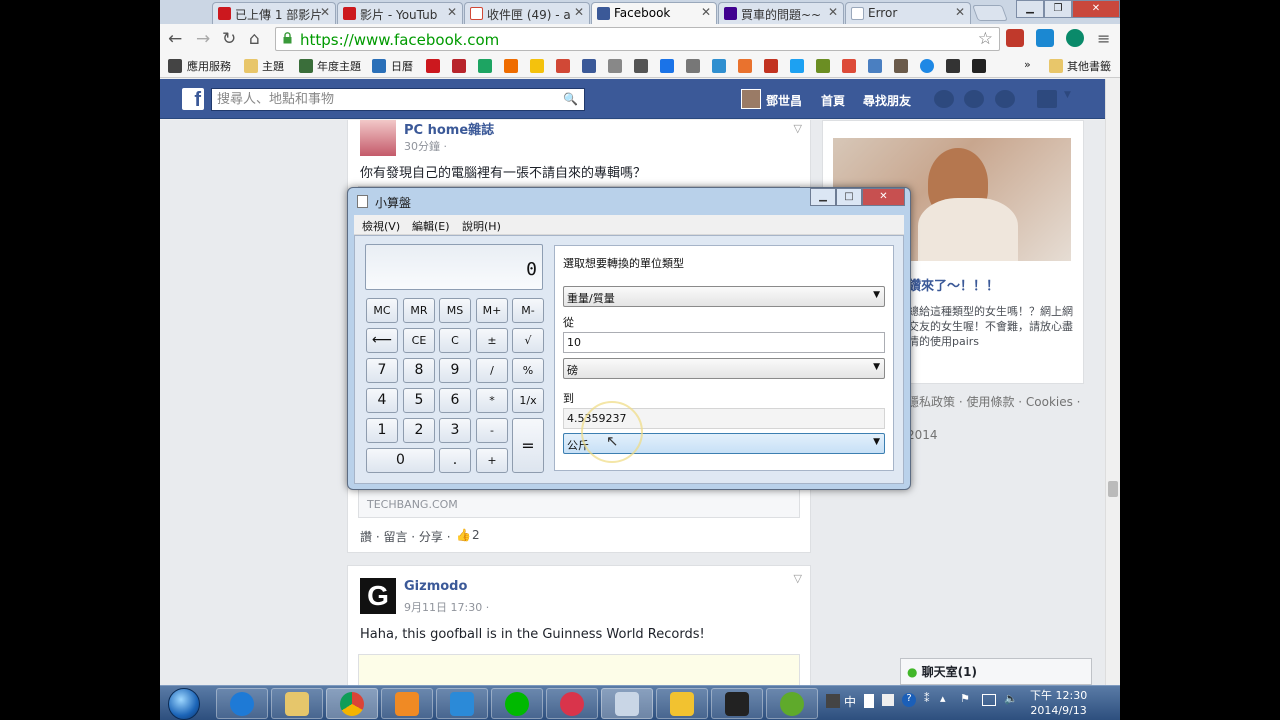 Image resolution: width=1280 pixels, height=720 pixels. What do you see at coordinates (965, 698) in the screenshot?
I see `action-center-icon: ⚑` at bounding box center [965, 698].